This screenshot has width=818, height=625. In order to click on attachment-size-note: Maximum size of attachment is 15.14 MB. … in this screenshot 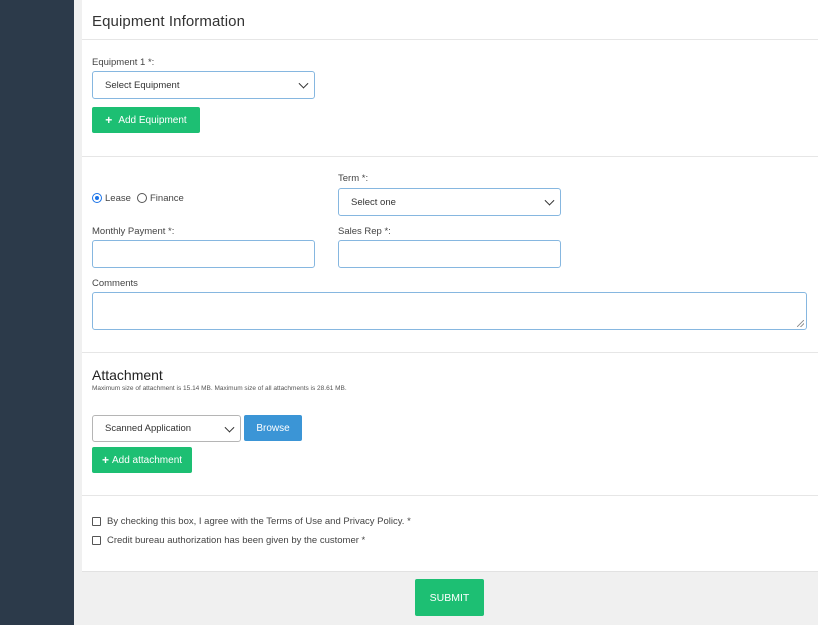, I will do `click(219, 388)`.